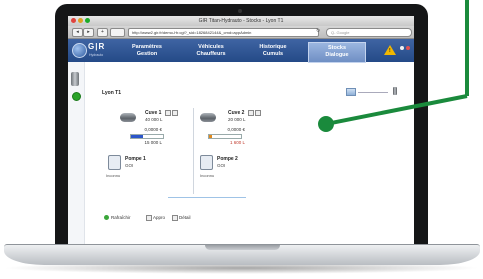 Image resolution: width=483 pixels, height=279 pixels. I want to click on callout-line-vertical, so click(467, 48).